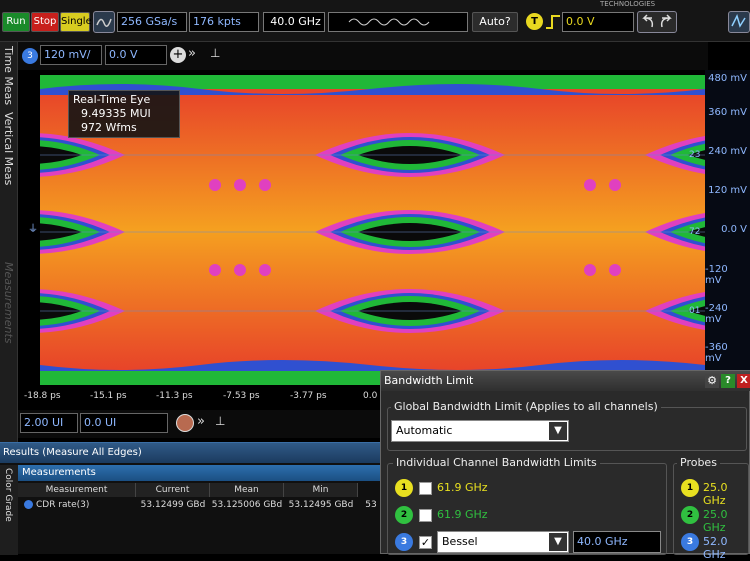 The width and height of the screenshot is (750, 561). What do you see at coordinates (370, 396) in the screenshot?
I see `x-tick: 0.0` at bounding box center [370, 396].